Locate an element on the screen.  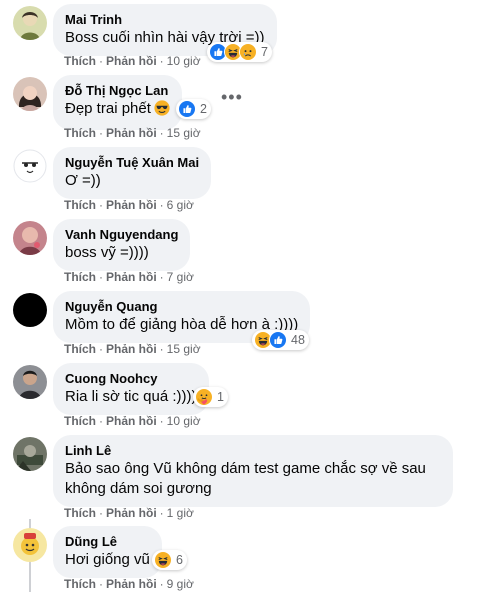
haha-icon is located at coordinates (163, 560).